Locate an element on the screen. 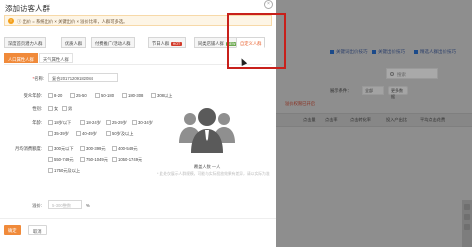 Image resolution: width=472 pixels, height=247 pixels. age-range-option: 18-24岁 is located at coordinates (90, 123).